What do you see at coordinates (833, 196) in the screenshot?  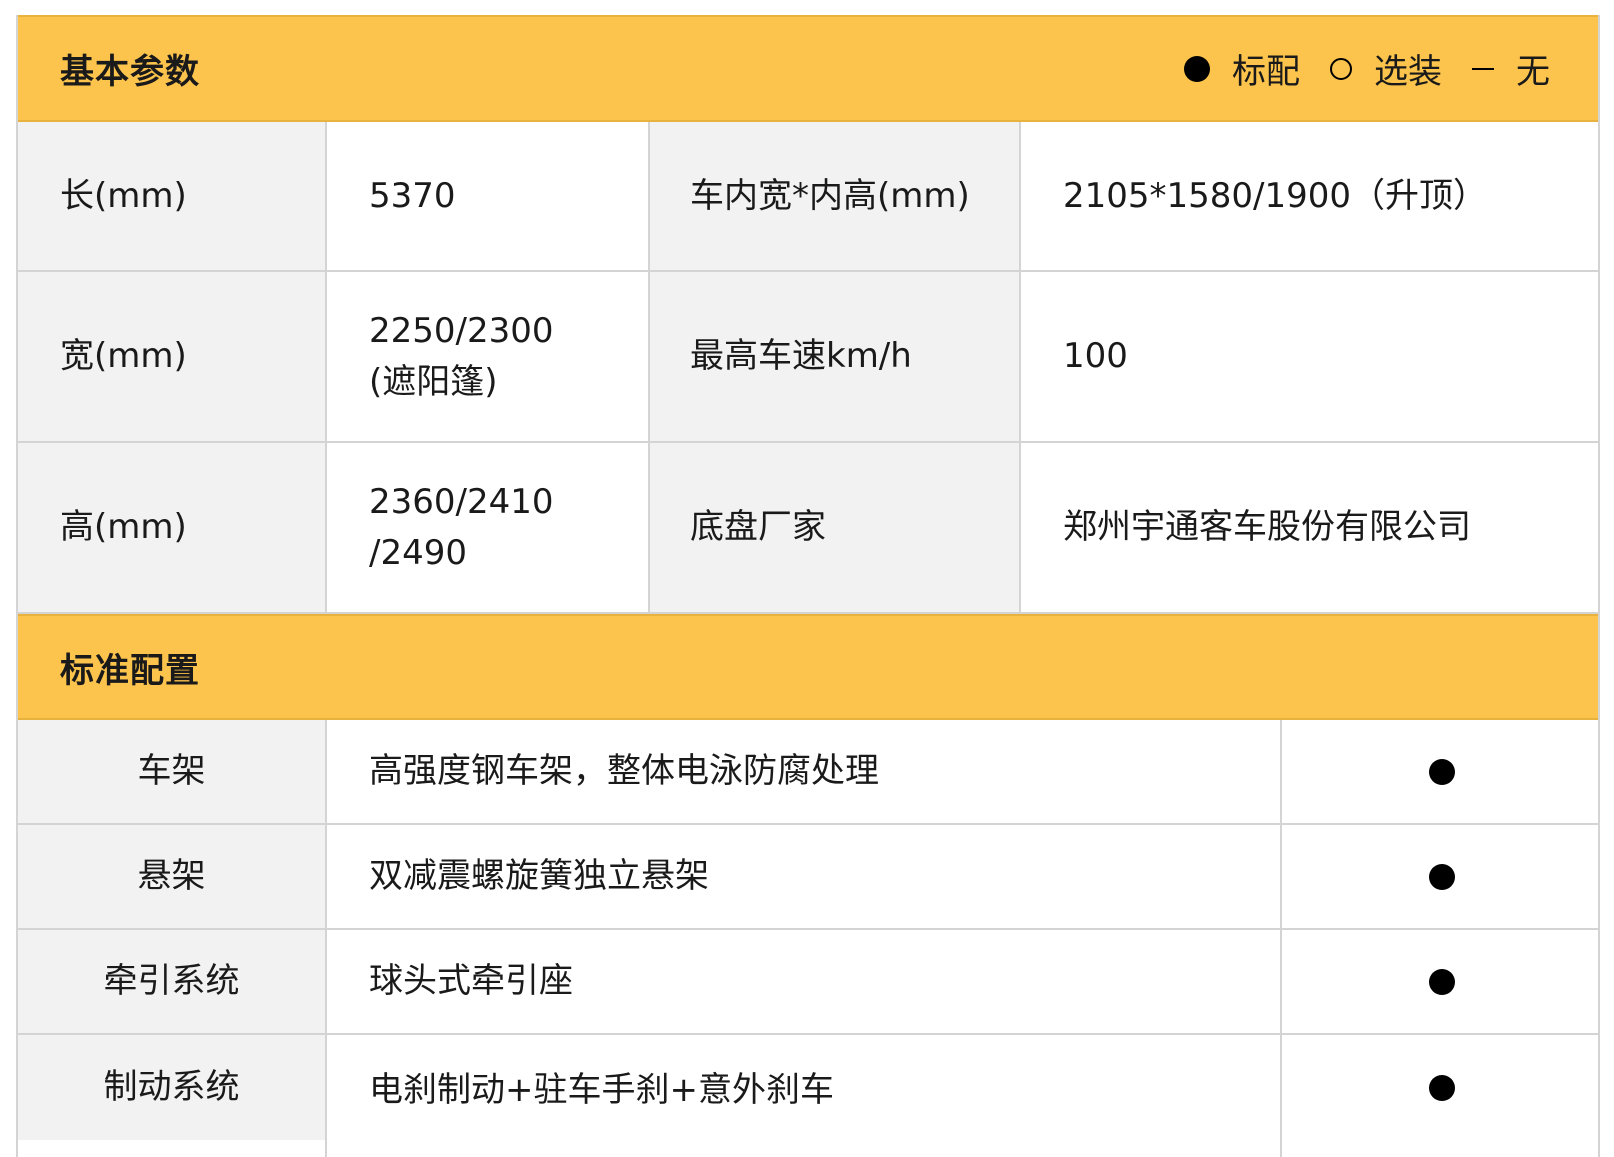 I see `param-label: 车内宽*内高(mm)` at bounding box center [833, 196].